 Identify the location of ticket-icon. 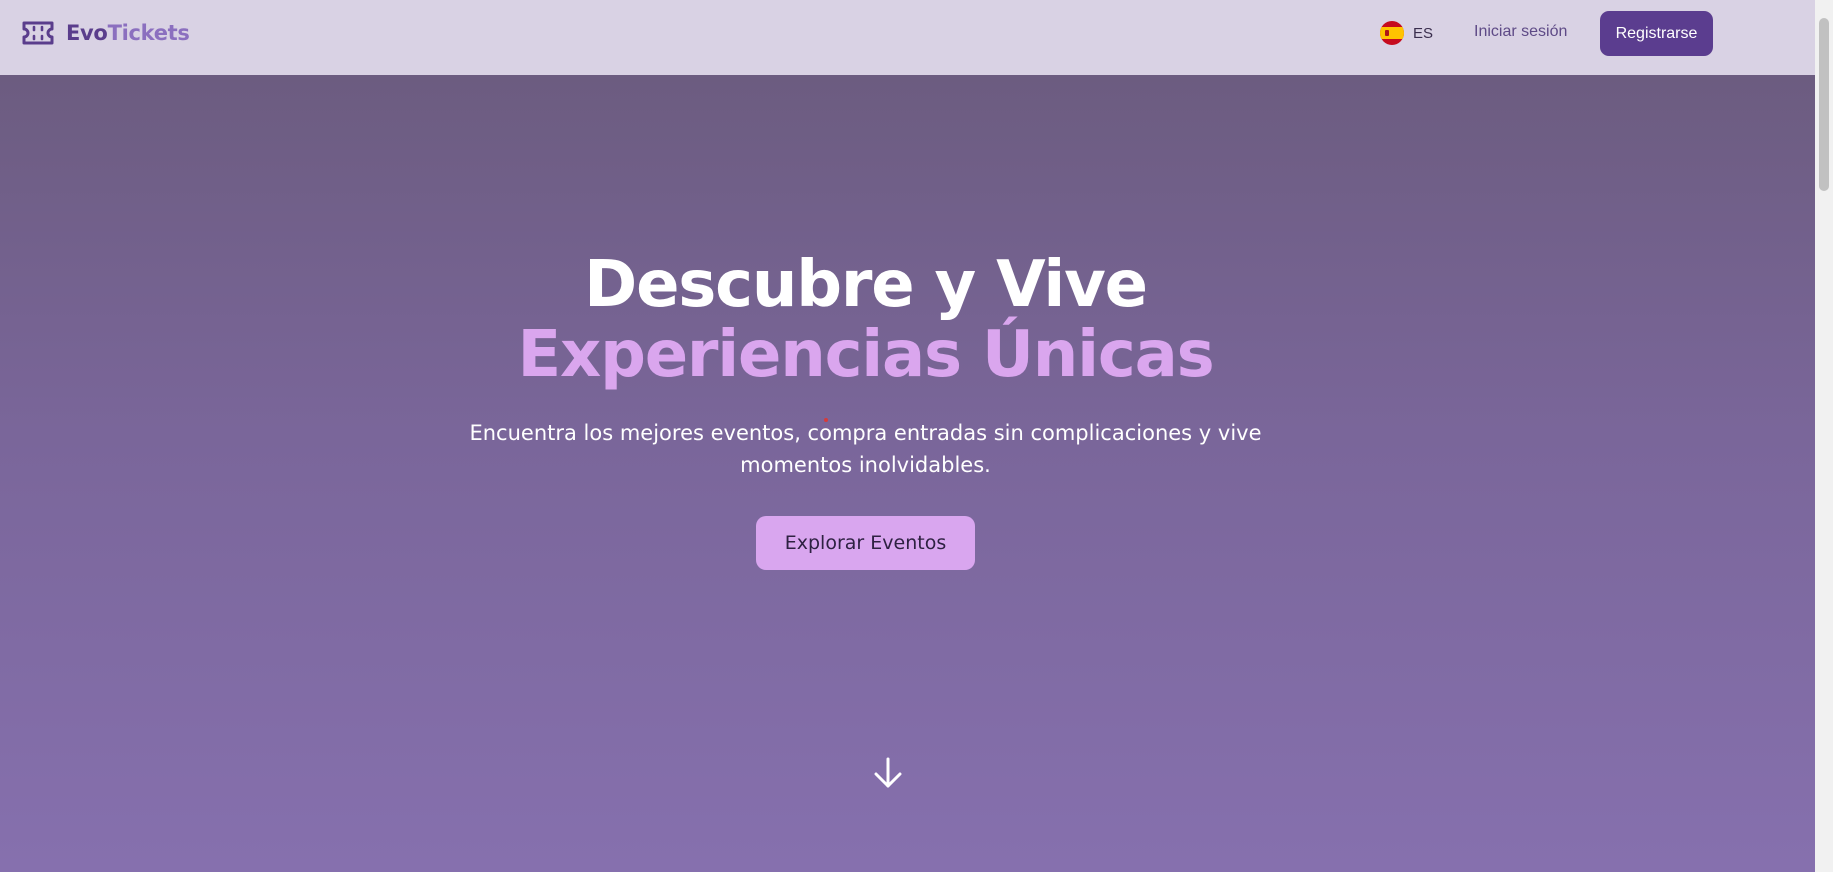
(38, 33).